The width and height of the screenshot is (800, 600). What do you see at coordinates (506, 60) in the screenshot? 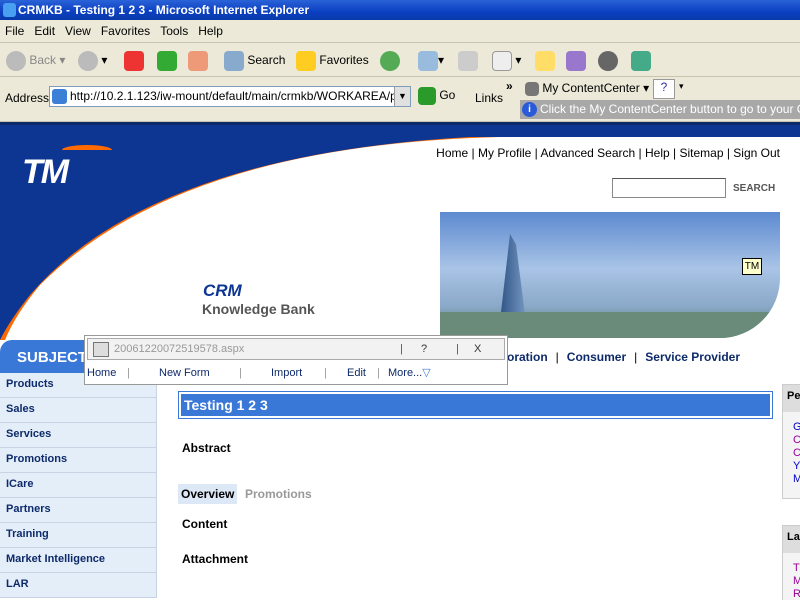
I see `edit-button: ▾` at bounding box center [506, 60].